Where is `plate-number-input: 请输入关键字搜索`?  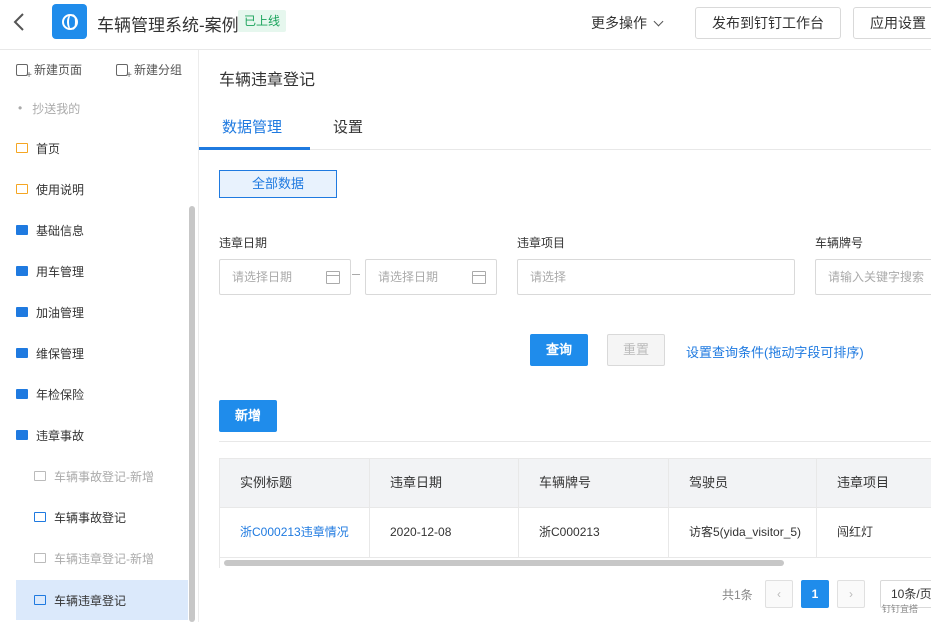 plate-number-input: 请输入关键字搜索 is located at coordinates (873, 277).